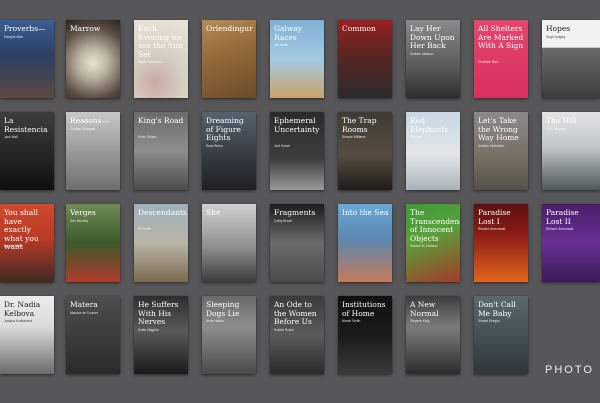  What do you see at coordinates (432, 37) in the screenshot?
I see `cover-title: Lay Her Down Upon Her Back` at bounding box center [432, 37].